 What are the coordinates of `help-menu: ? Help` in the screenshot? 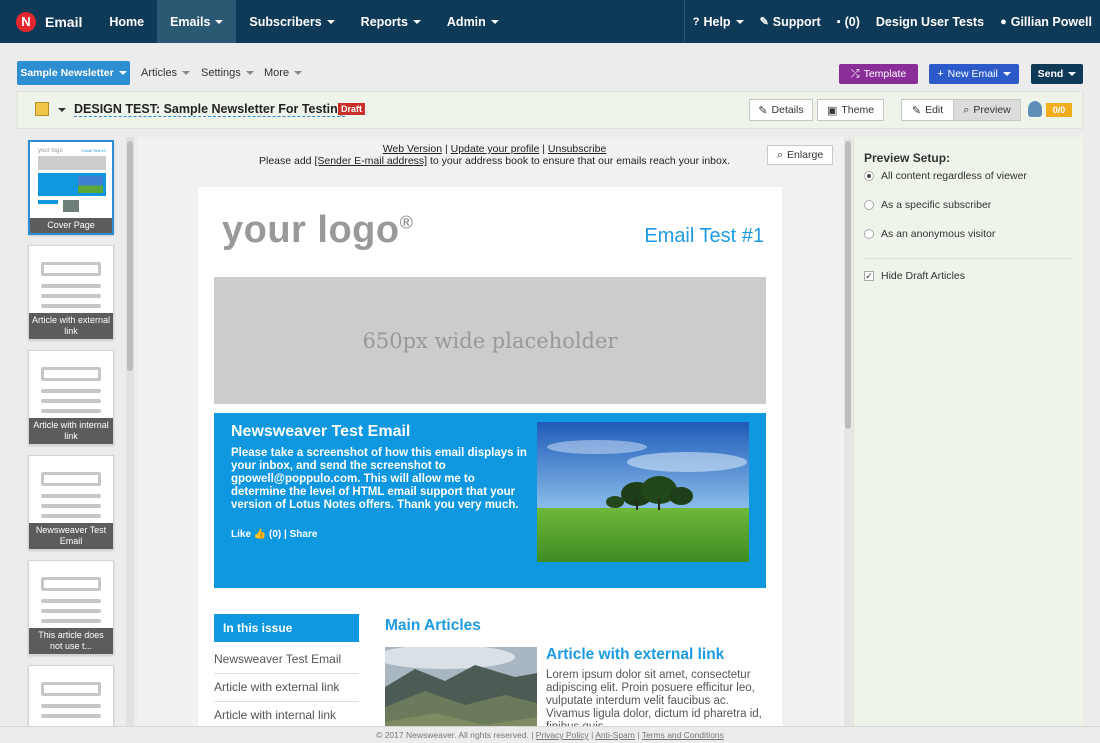 It's located at (718, 21).